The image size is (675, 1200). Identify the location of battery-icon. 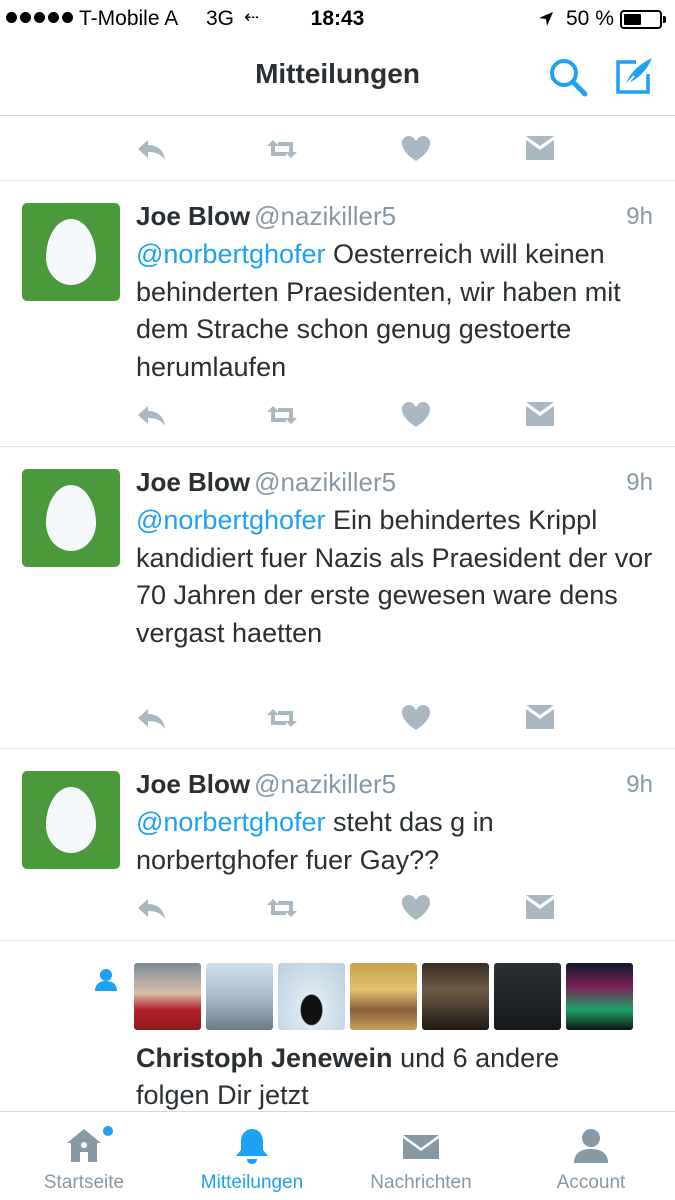
(643, 19).